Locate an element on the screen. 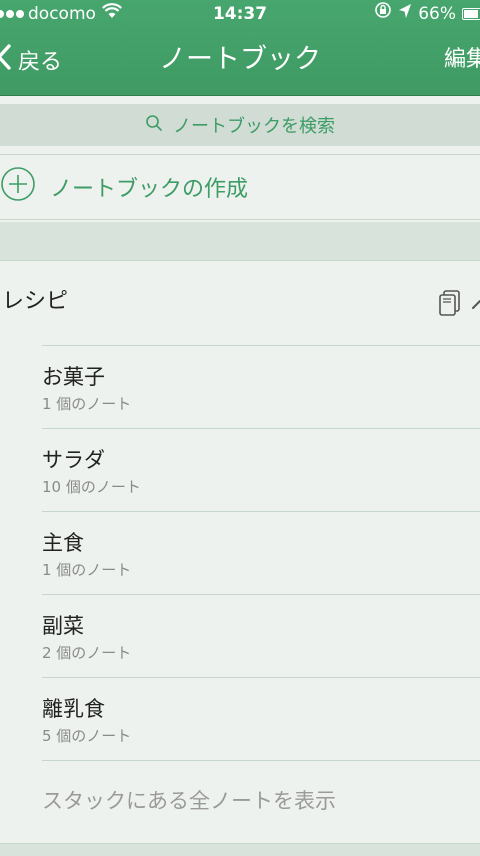 This screenshot has height=856, width=480. notebook-item: お菓子 1 個のノート is located at coordinates (261, 386).